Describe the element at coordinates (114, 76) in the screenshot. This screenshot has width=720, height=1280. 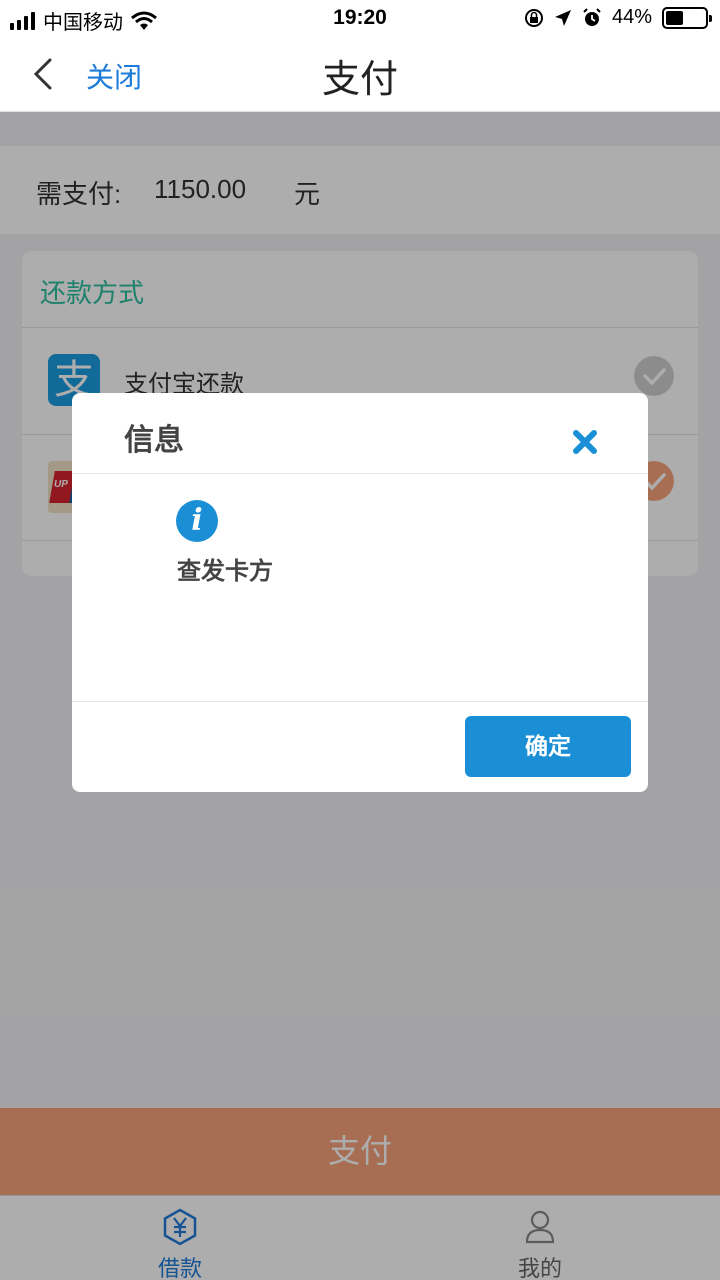
I see `close-link: 关闭` at that location.